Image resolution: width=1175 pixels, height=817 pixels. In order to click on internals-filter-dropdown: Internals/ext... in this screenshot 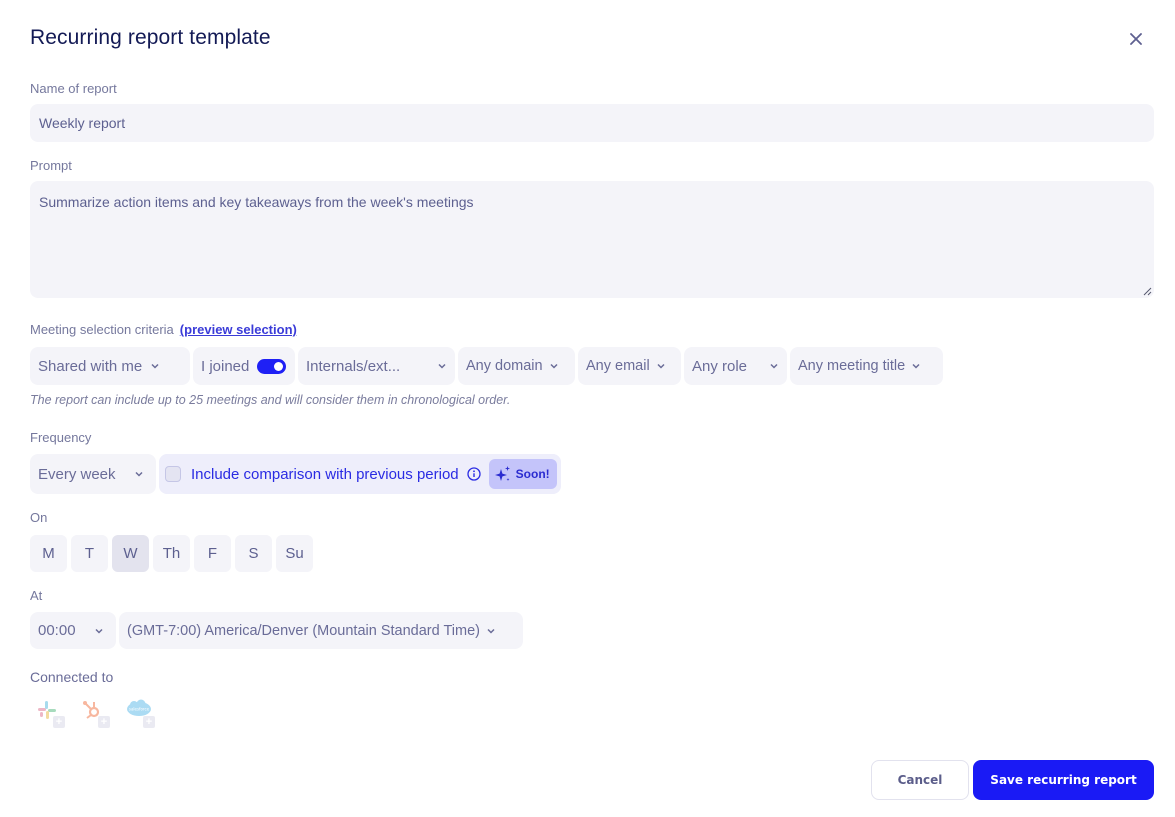, I will do `click(376, 366)`.